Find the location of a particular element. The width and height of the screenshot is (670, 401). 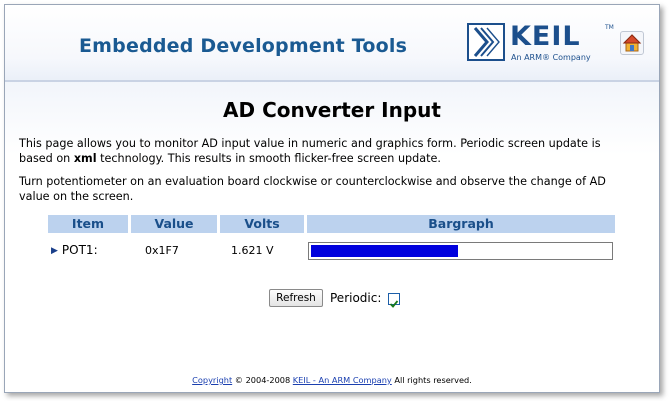

refresh-button: Refresh is located at coordinates (296, 298).